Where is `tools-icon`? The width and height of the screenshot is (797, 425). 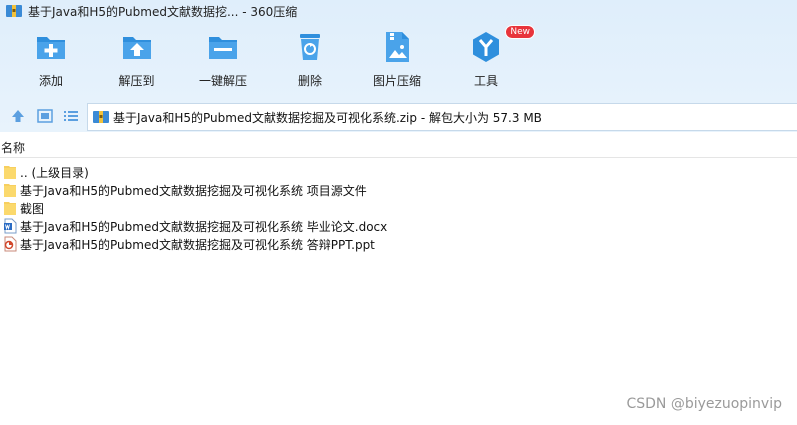
tools-icon is located at coordinates (486, 47).